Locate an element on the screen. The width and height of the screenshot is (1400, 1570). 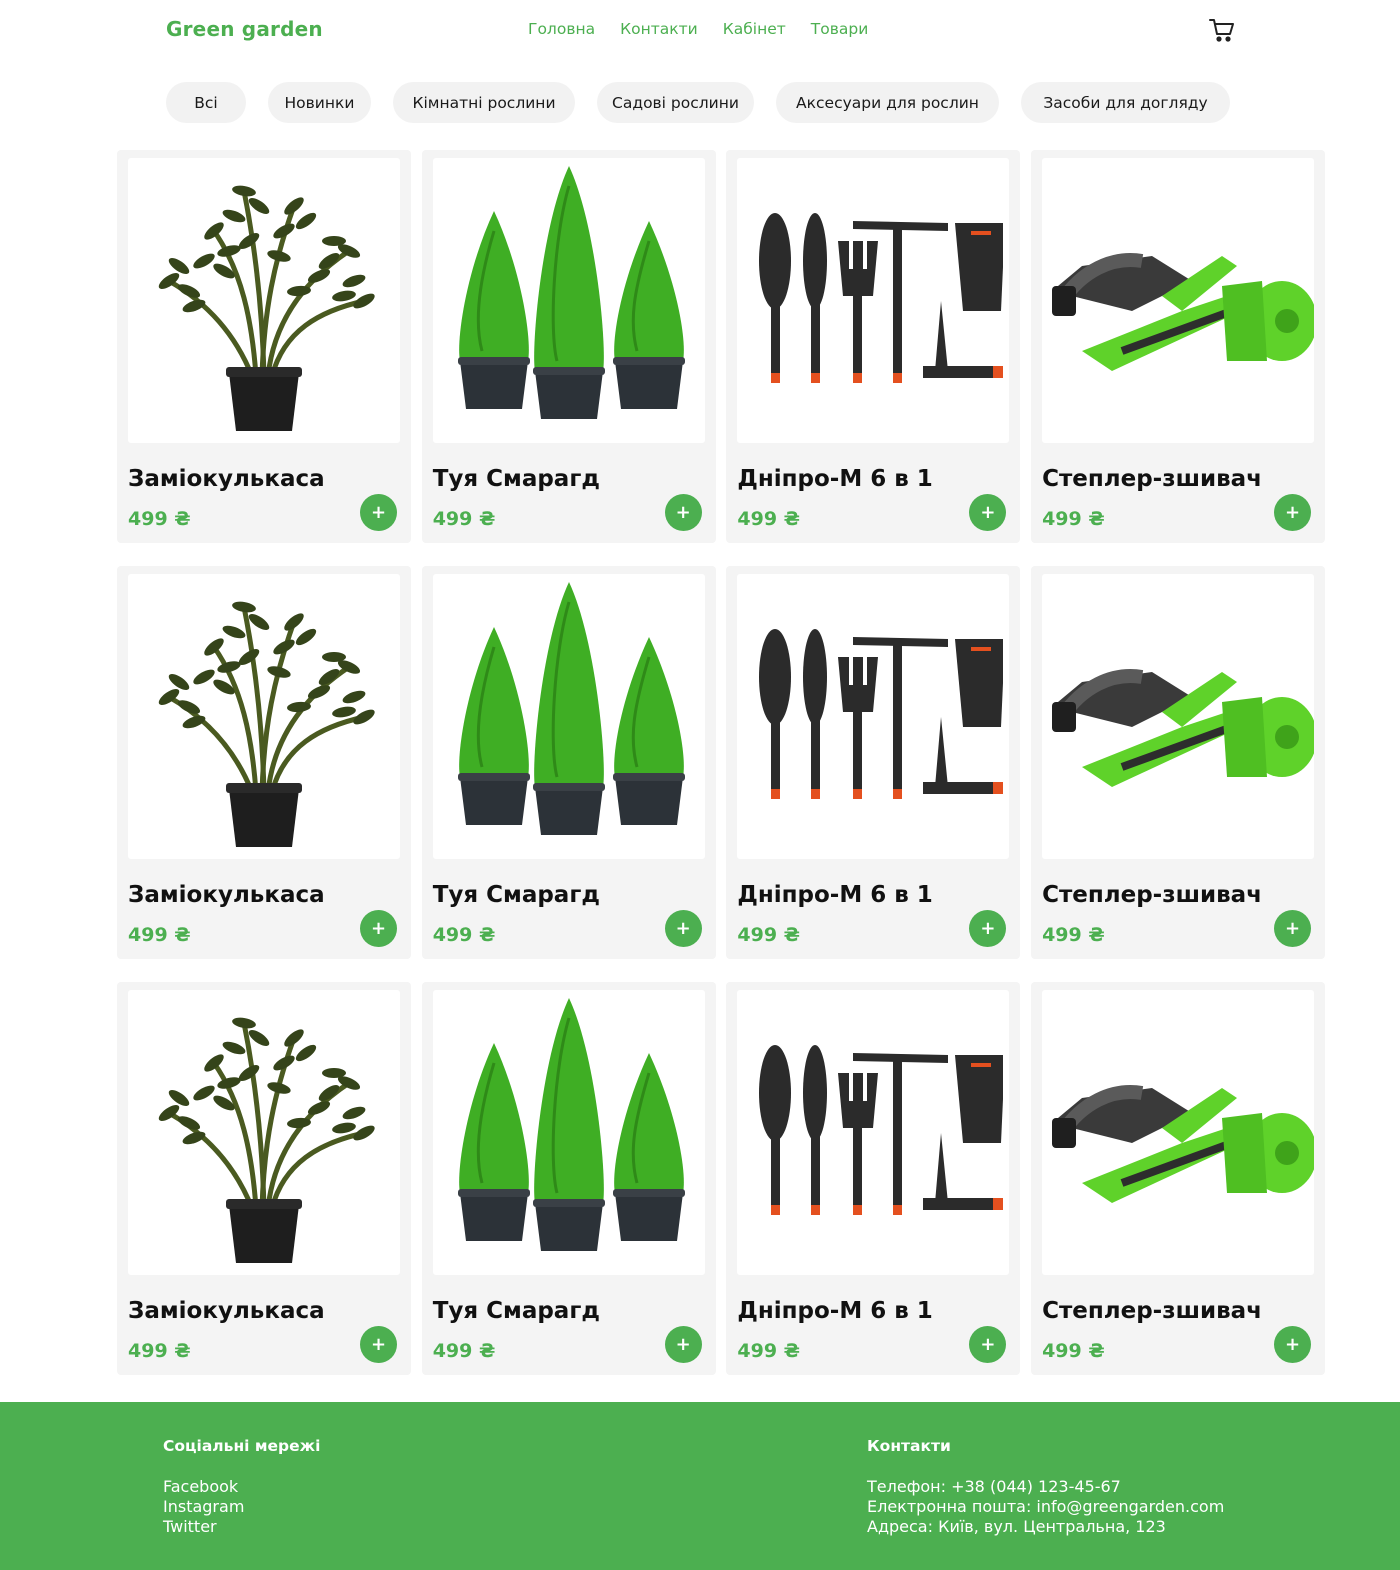
footer-link-facebook: Facebook is located at coordinates (241, 1487).